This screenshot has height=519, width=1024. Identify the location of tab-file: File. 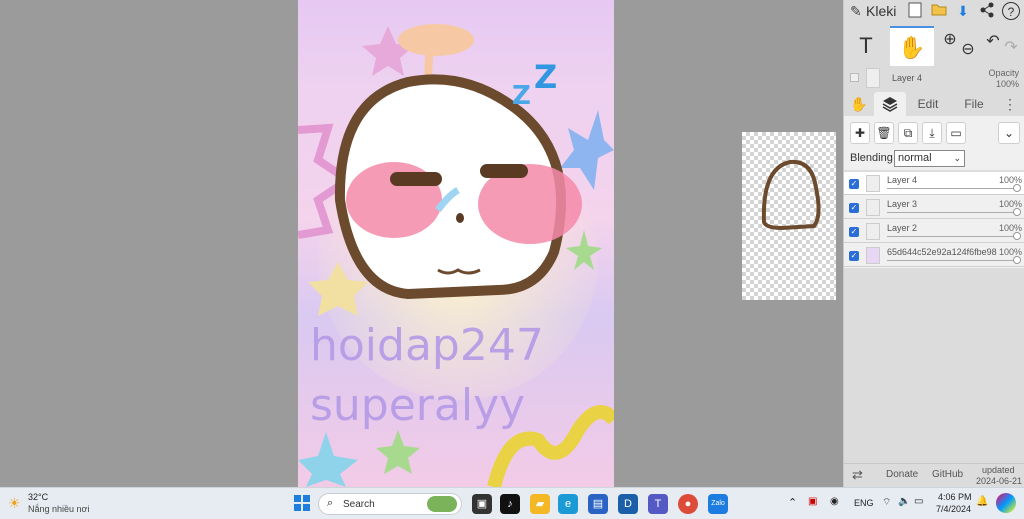
(974, 104).